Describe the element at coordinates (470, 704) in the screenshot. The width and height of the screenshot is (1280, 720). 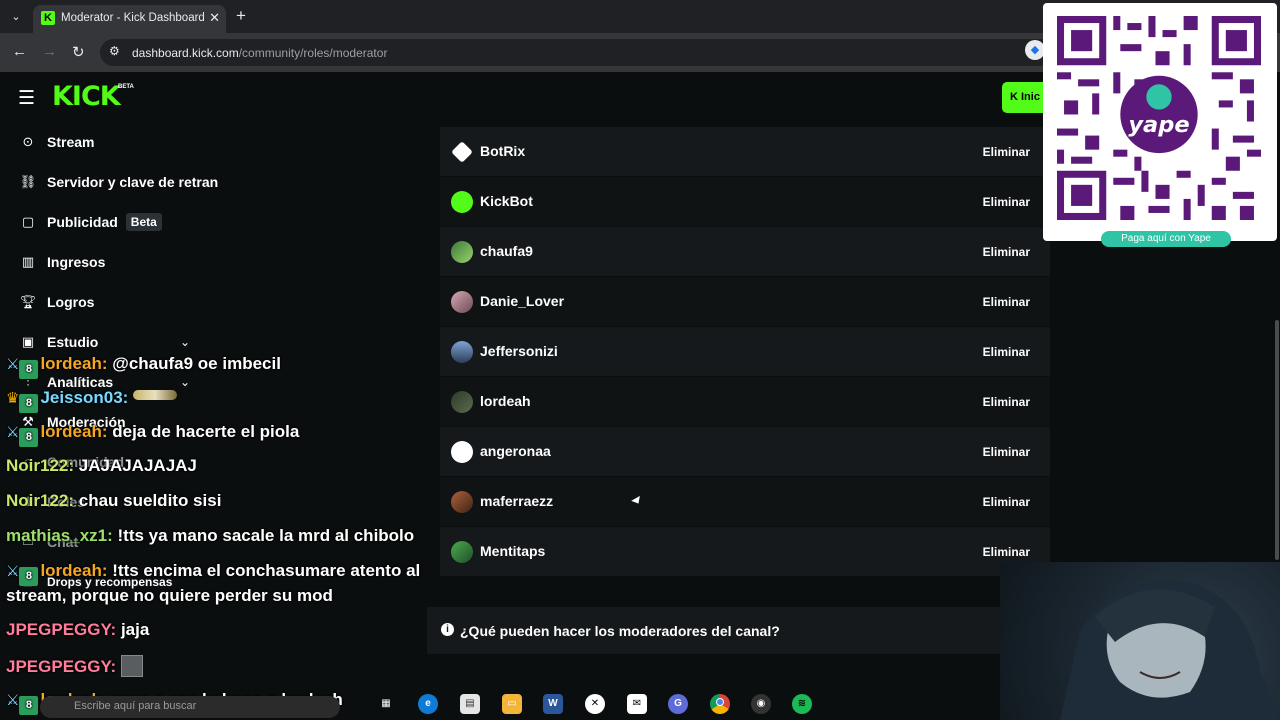
I see `store-icon: ▤` at that location.